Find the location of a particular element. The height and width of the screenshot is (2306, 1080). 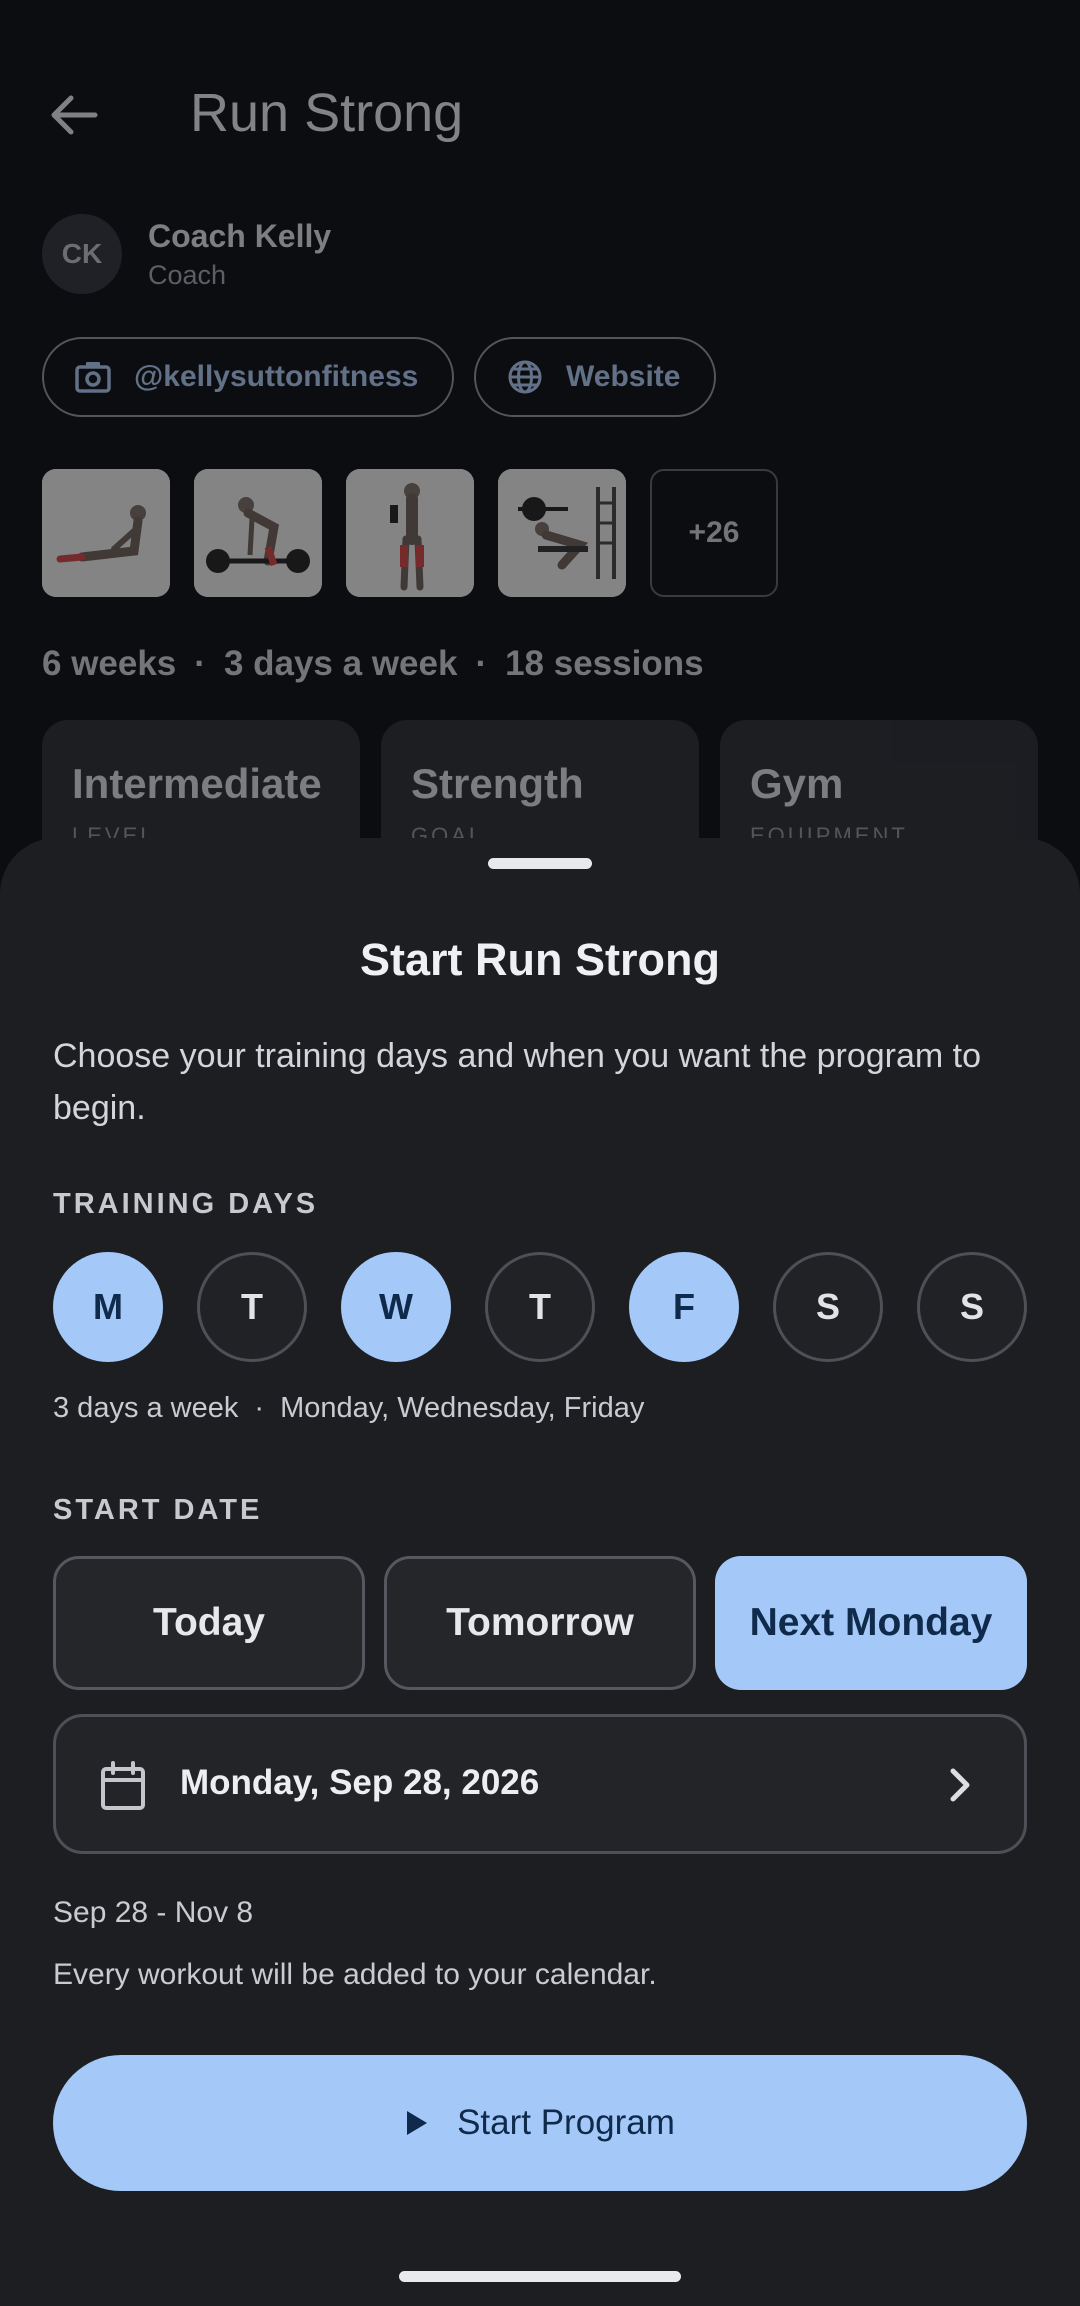

day-toggle-thursday: T is located at coordinates (540, 1307).